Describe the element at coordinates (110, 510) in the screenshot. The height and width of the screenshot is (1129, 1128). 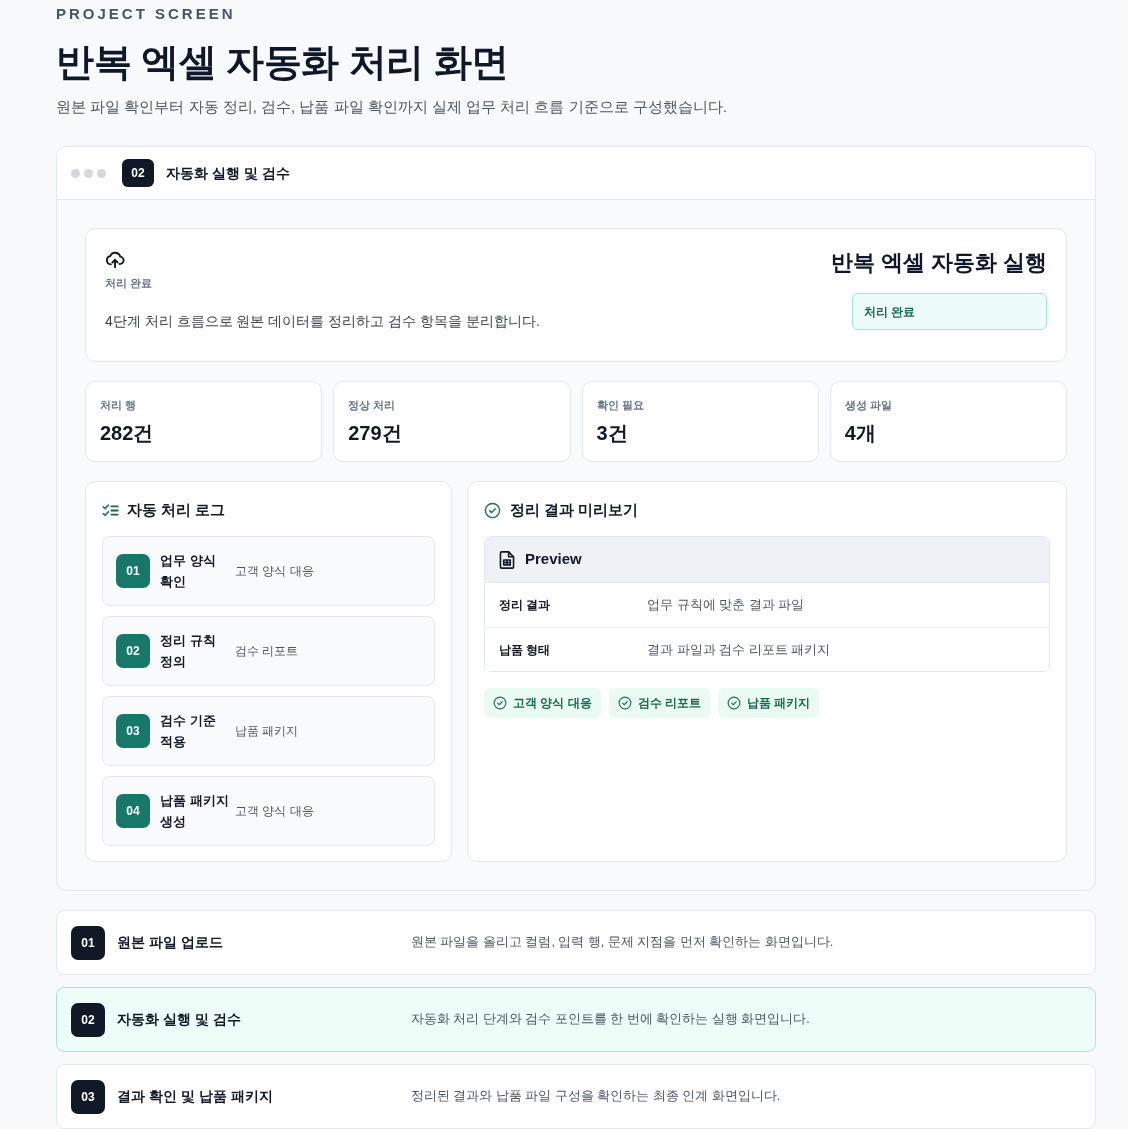
I see `checklist-icon` at that location.